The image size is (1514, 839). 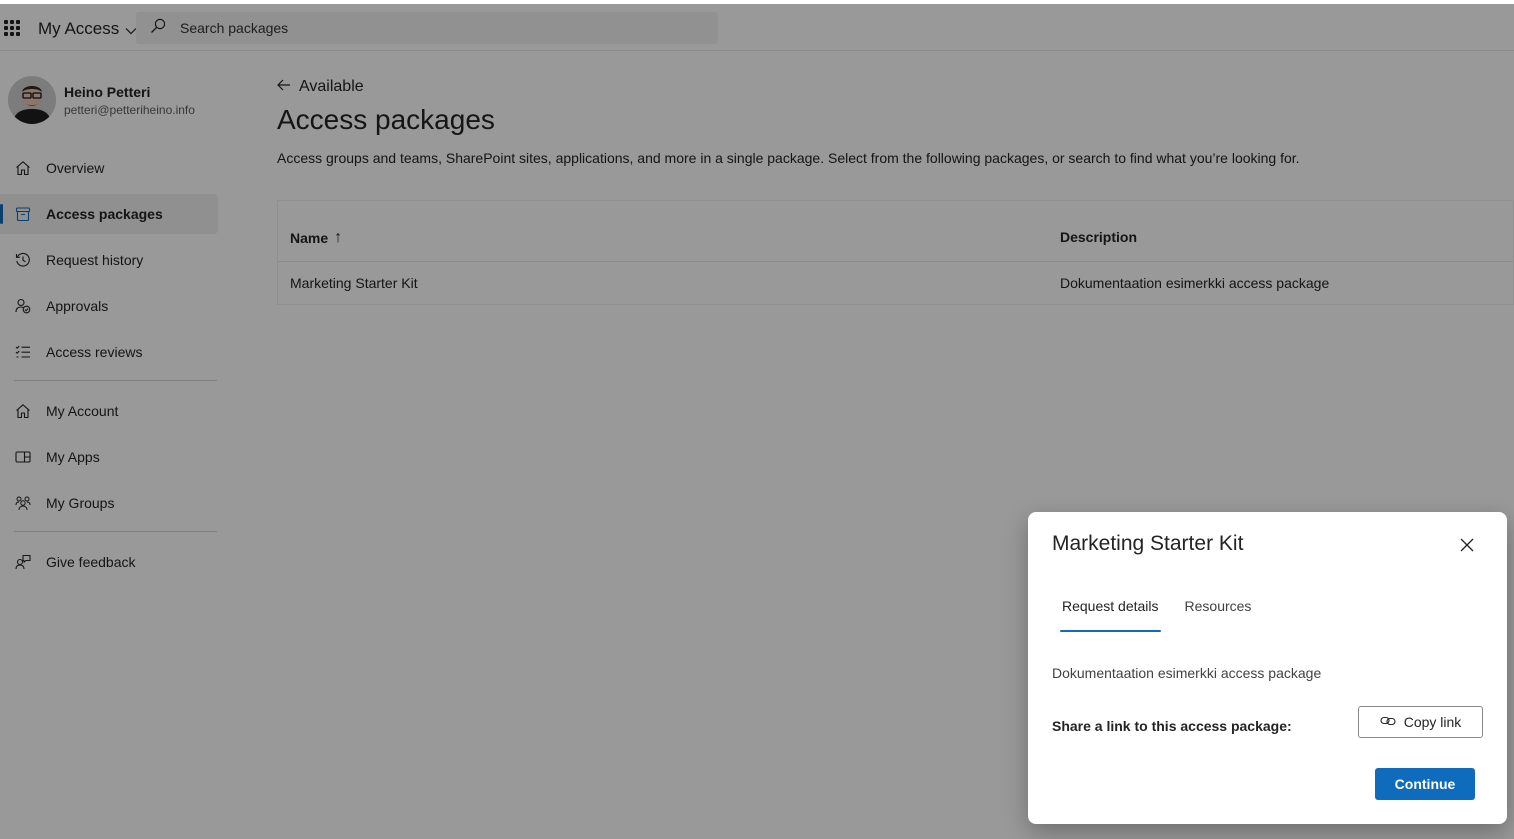 I want to click on dialog-title: Marketing Starter Kit, so click(x=1148, y=543).